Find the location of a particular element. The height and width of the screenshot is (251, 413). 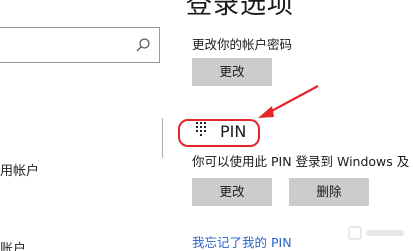

pin-highlight-box is located at coordinates (219, 133).